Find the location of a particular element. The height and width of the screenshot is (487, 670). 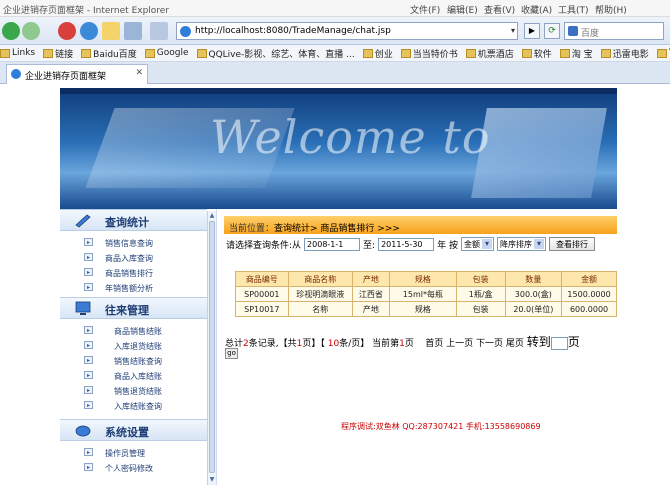

sidebar-item-return-settle: ▸ 入库退货结账 is located at coordinates (133, 345).